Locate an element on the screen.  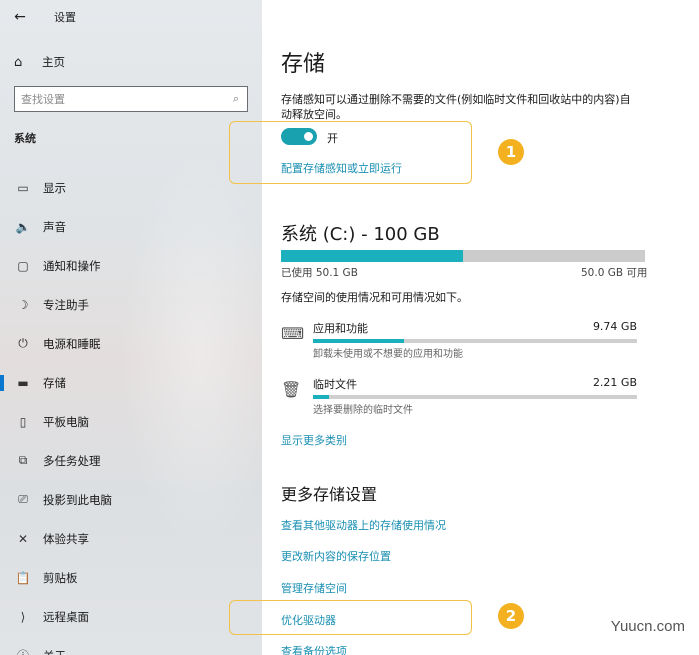
sidebar-item-12: ⓘ 关于 is located at coordinates (131, 645).